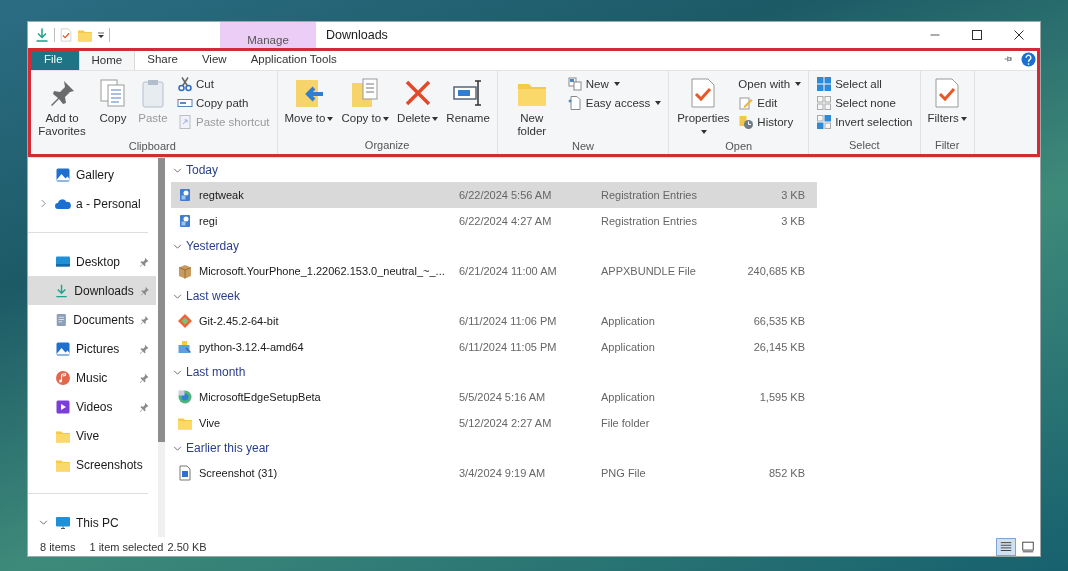  I want to click on dropdown-icon, so click(101, 35).